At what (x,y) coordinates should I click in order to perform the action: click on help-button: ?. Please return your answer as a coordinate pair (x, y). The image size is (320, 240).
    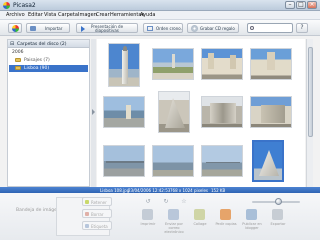
    Looking at the image, I should click on (302, 28).